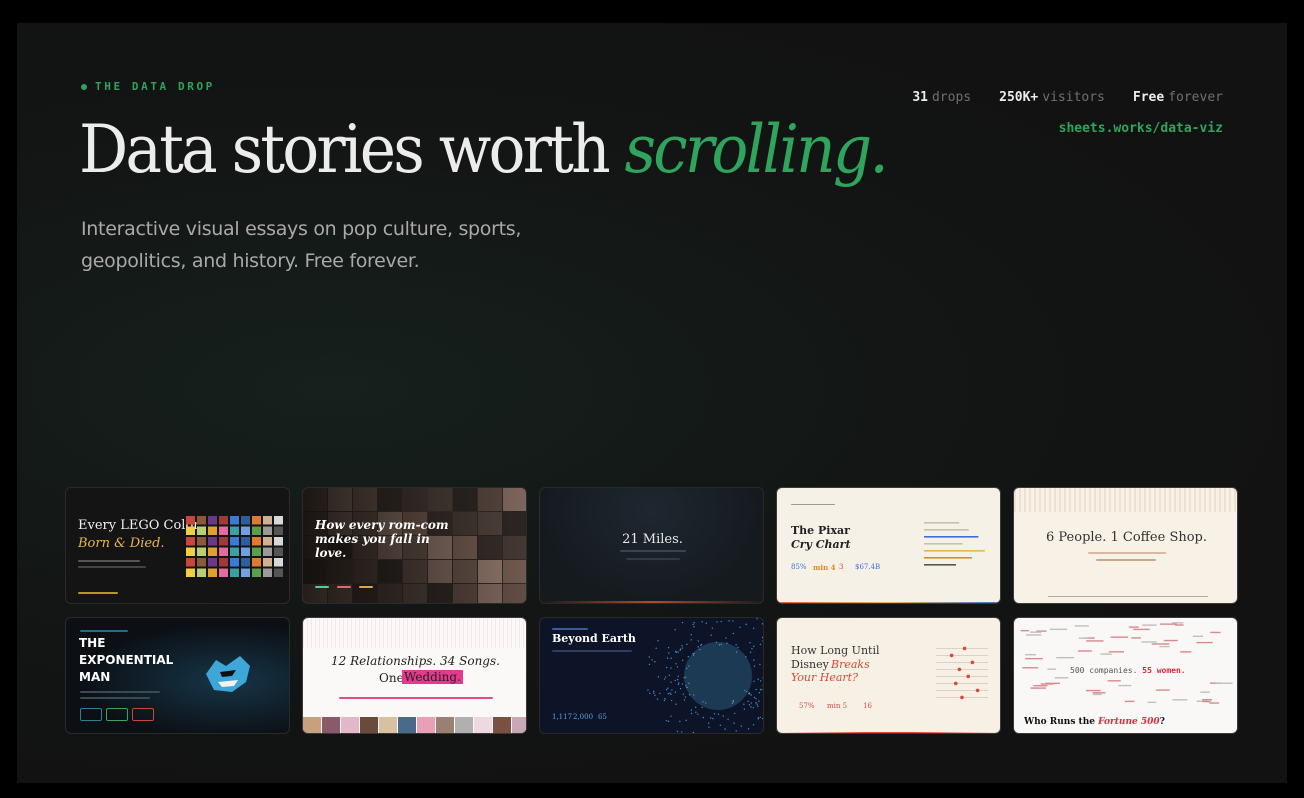 The width and height of the screenshot is (1304, 798). Describe the element at coordinates (1052, 97) in the screenshot. I see `stat-visitors: 250K+ visitors` at that location.